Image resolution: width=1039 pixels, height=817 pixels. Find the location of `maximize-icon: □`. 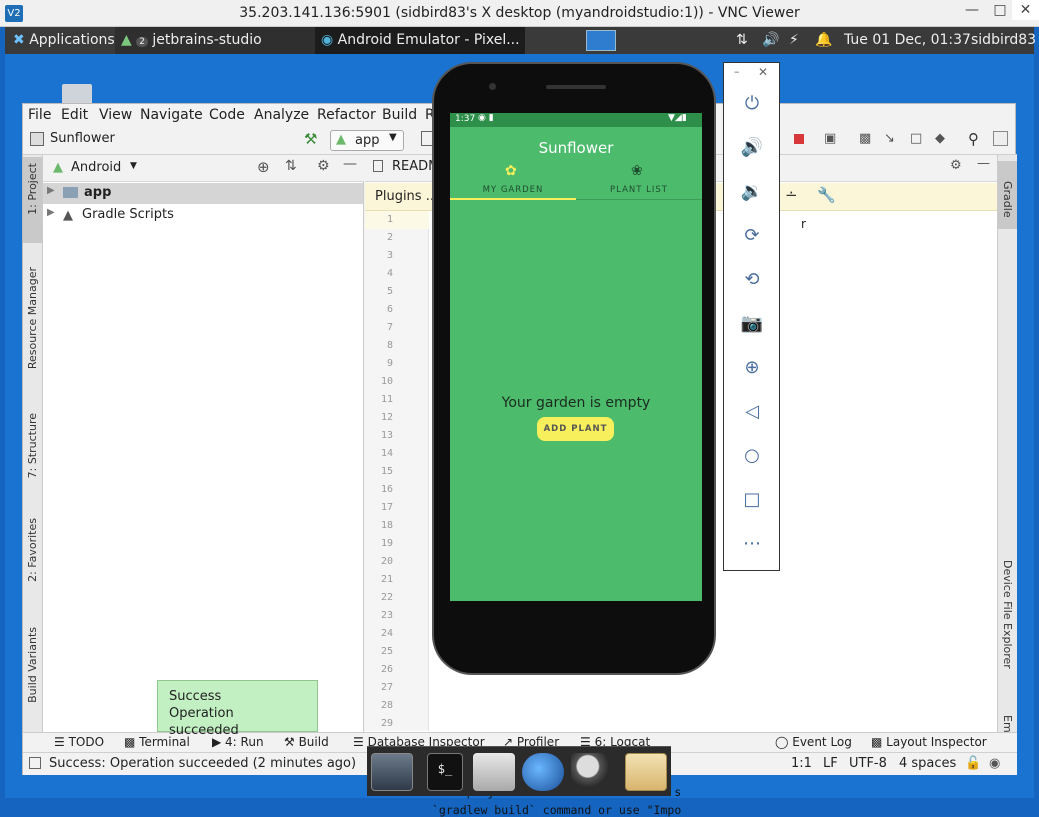

maximize-icon: □ is located at coordinates (1000, 10).